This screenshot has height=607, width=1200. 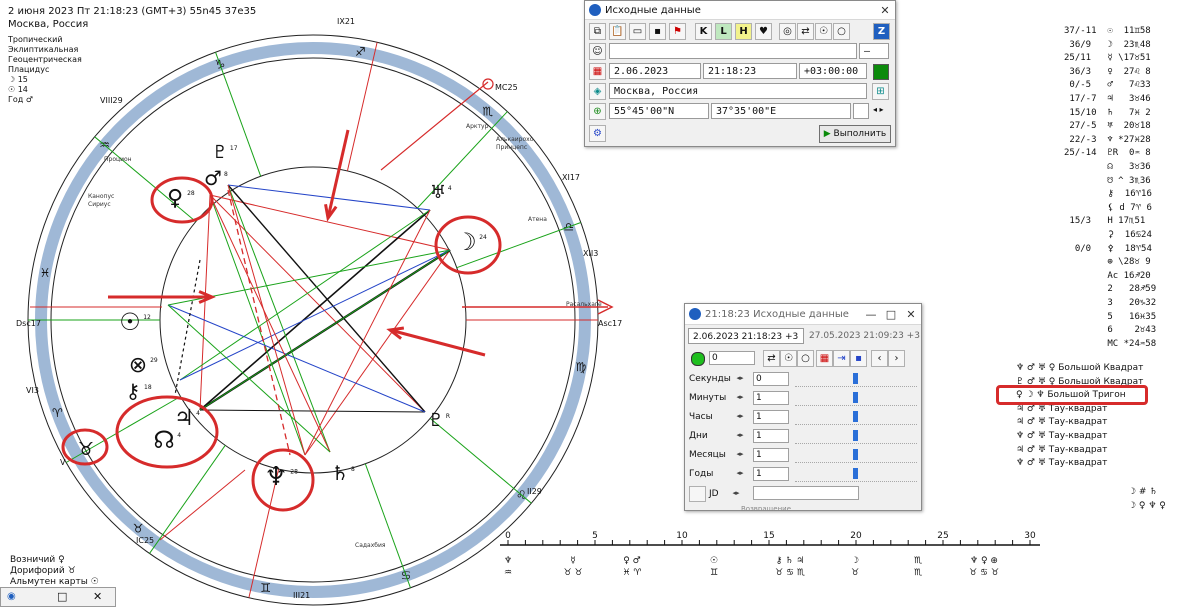 I want to click on longitude-input: 37°35'00"E, so click(x=781, y=111).